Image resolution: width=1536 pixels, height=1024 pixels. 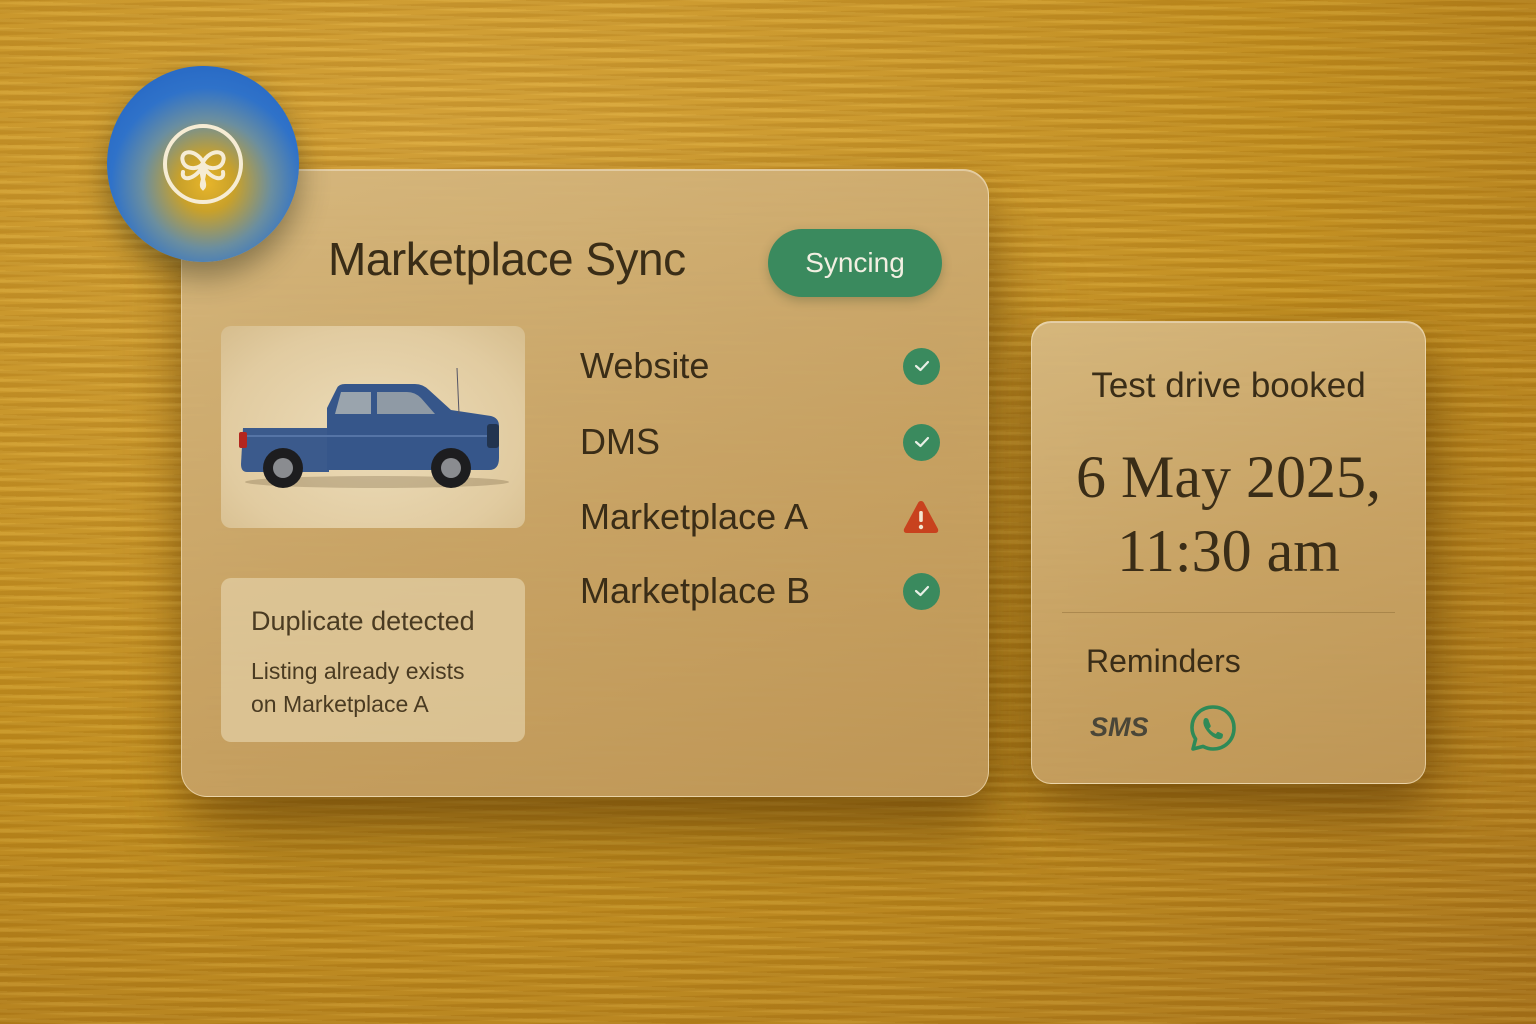 I want to click on listing-label: Marketplace B, so click(x=695, y=590).